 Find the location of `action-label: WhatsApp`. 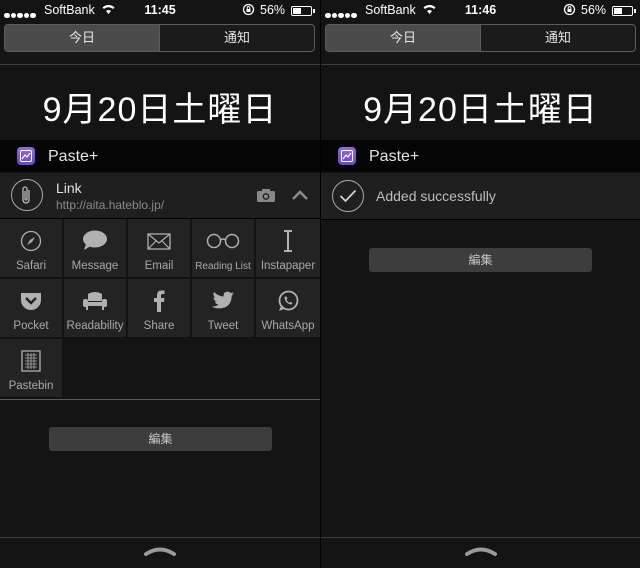

action-label: WhatsApp is located at coordinates (288, 326).